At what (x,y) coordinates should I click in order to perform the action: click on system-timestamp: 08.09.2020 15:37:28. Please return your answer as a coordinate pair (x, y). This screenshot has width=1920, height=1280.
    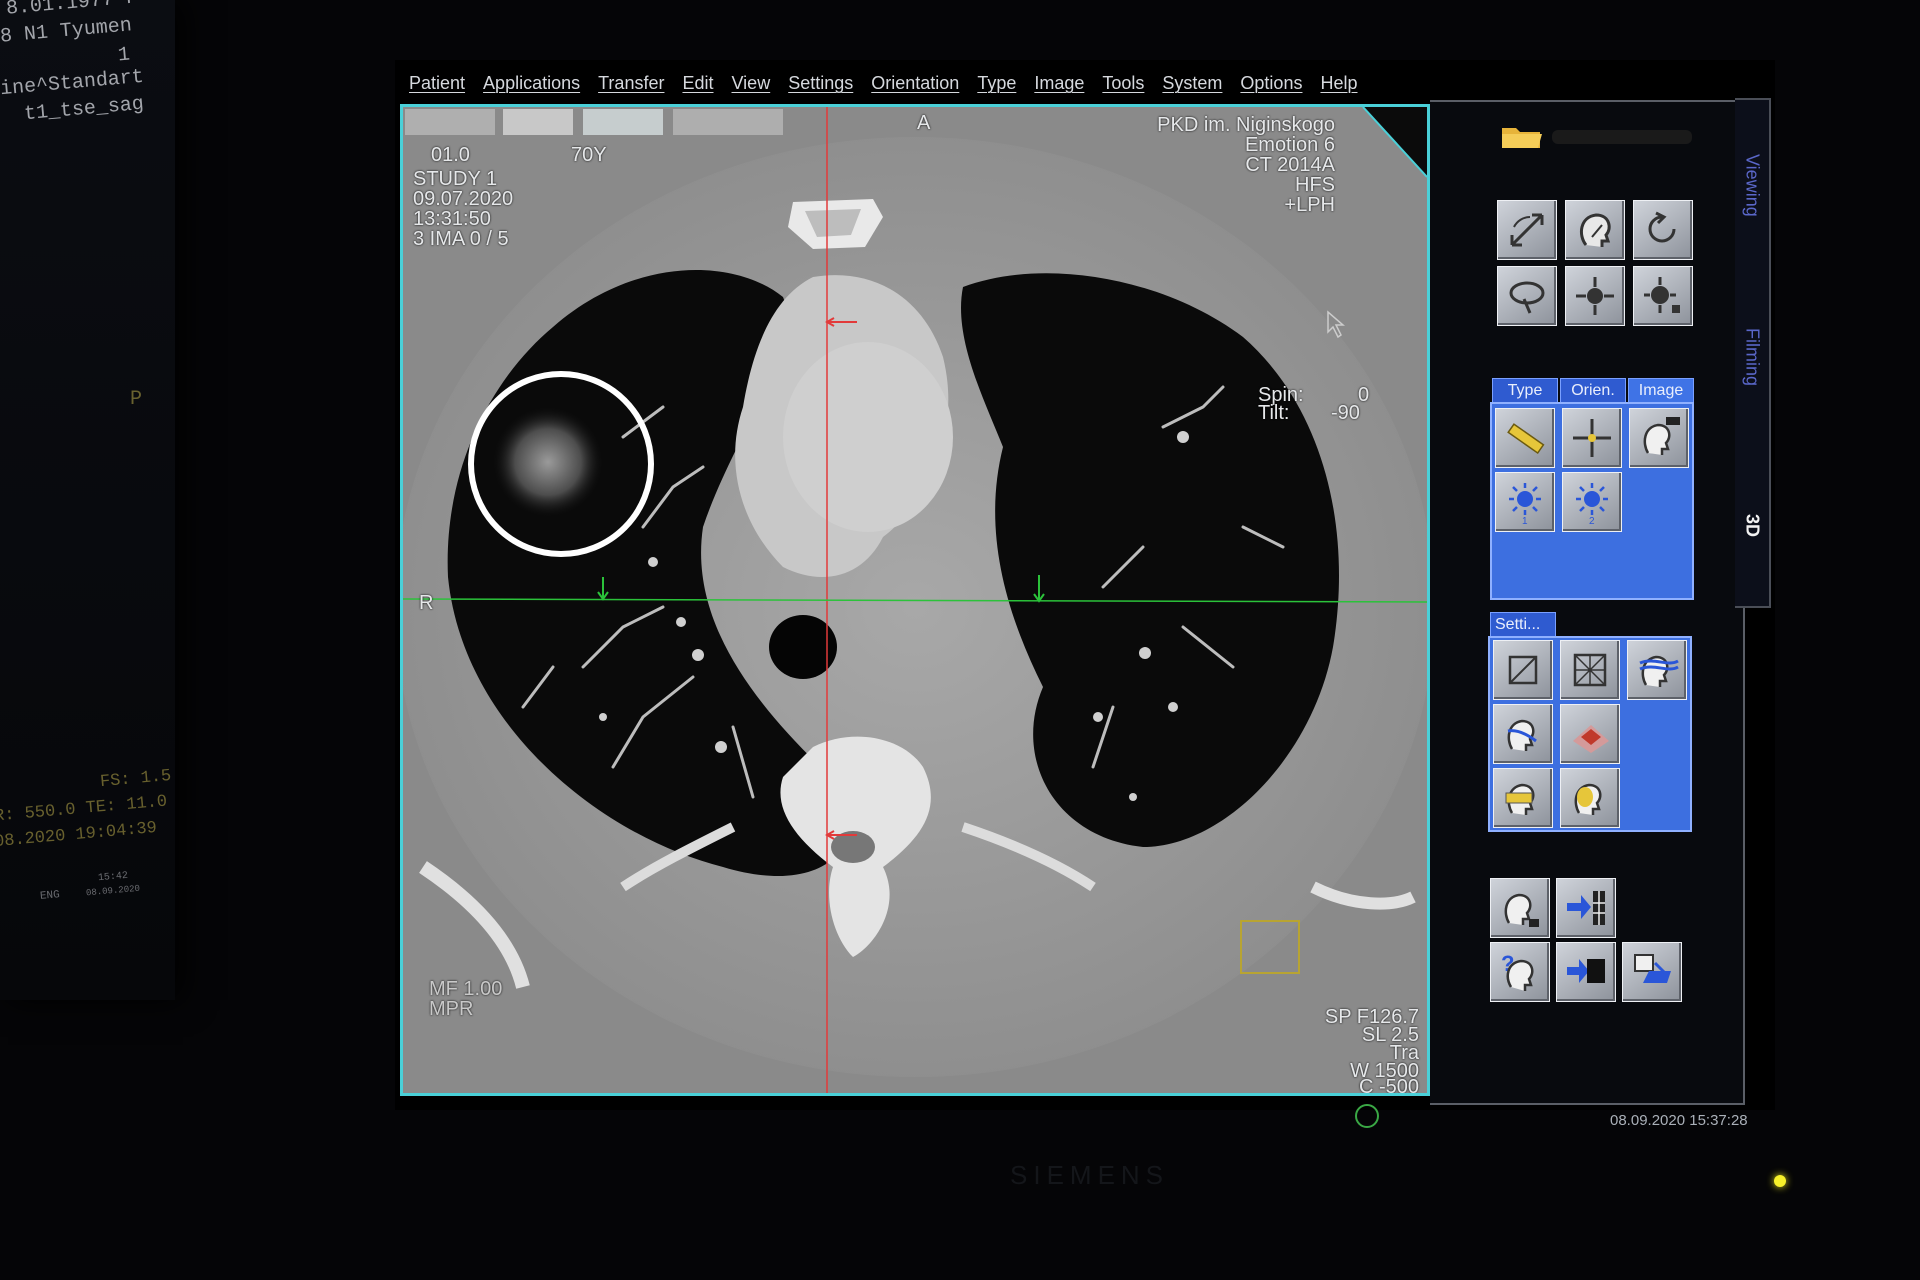
    Looking at the image, I should click on (1679, 1120).